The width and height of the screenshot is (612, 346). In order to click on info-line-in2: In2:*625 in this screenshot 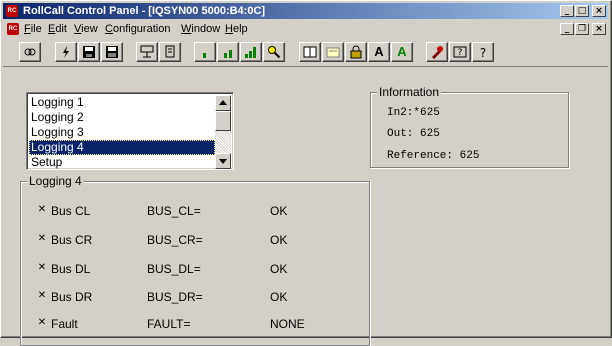, I will do `click(413, 113)`.